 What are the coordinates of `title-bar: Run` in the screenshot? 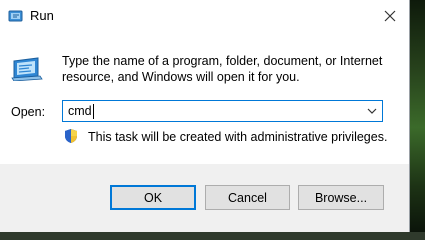 It's located at (204, 16).